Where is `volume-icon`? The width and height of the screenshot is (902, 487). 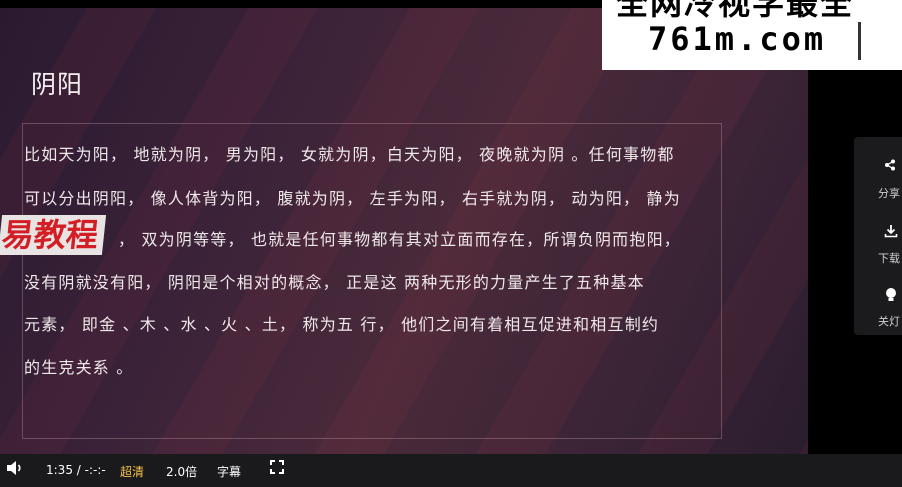 volume-icon is located at coordinates (15, 470).